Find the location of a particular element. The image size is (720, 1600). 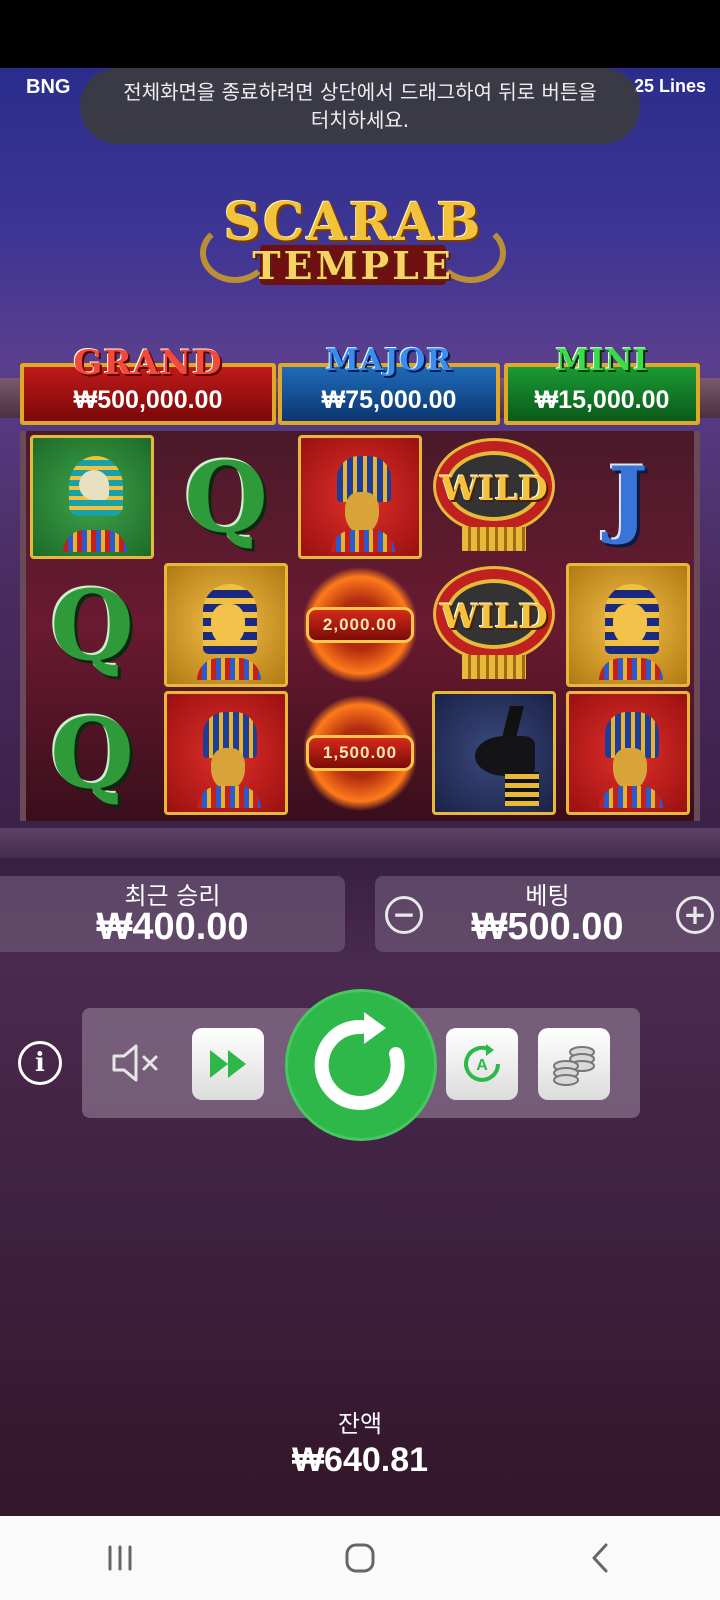

spin-button is located at coordinates (361, 1065).